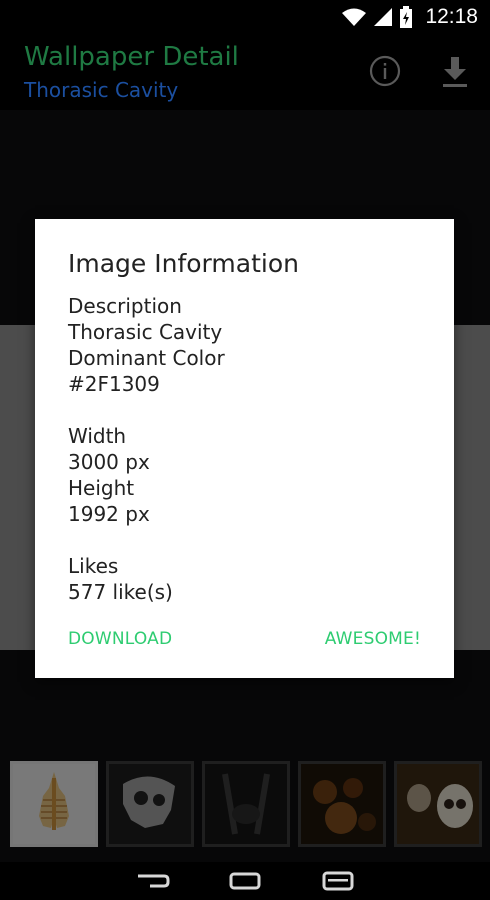  I want to click on clock: 12:18, so click(451, 16).